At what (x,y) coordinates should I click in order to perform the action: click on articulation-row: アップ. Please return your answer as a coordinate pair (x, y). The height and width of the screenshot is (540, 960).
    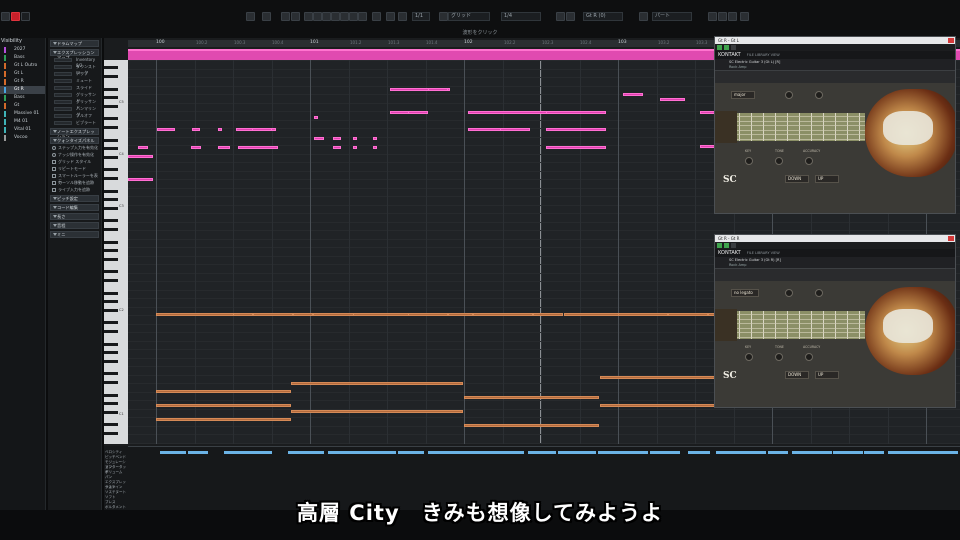
    Looking at the image, I should click on (74, 74).